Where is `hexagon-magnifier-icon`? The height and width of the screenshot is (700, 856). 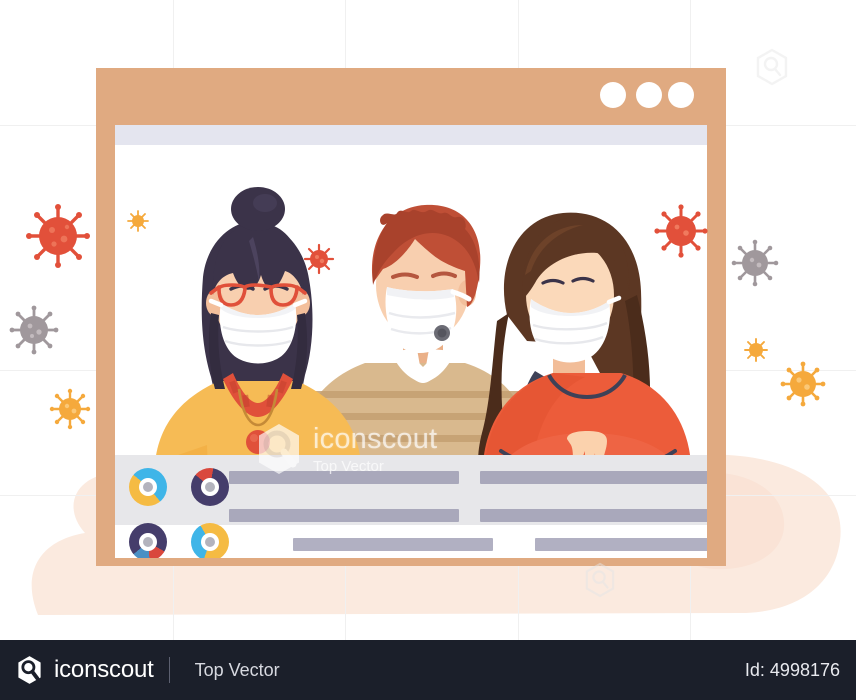
hexagon-magnifier-icon is located at coordinates (29, 670).